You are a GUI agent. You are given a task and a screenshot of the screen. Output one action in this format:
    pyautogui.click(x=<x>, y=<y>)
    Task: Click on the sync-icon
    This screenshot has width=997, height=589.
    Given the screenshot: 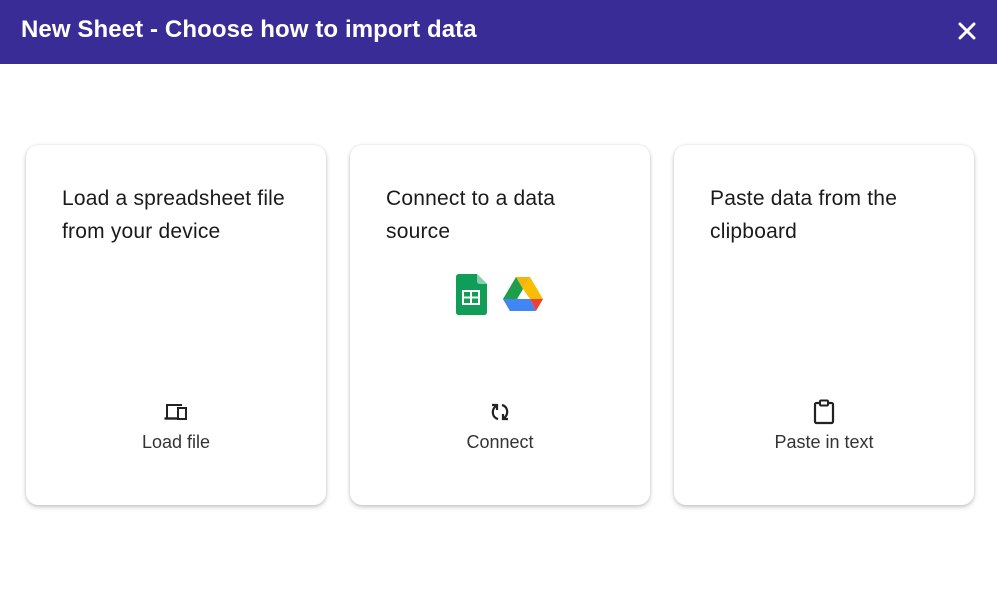 What is the action you would take?
    pyautogui.click(x=500, y=412)
    